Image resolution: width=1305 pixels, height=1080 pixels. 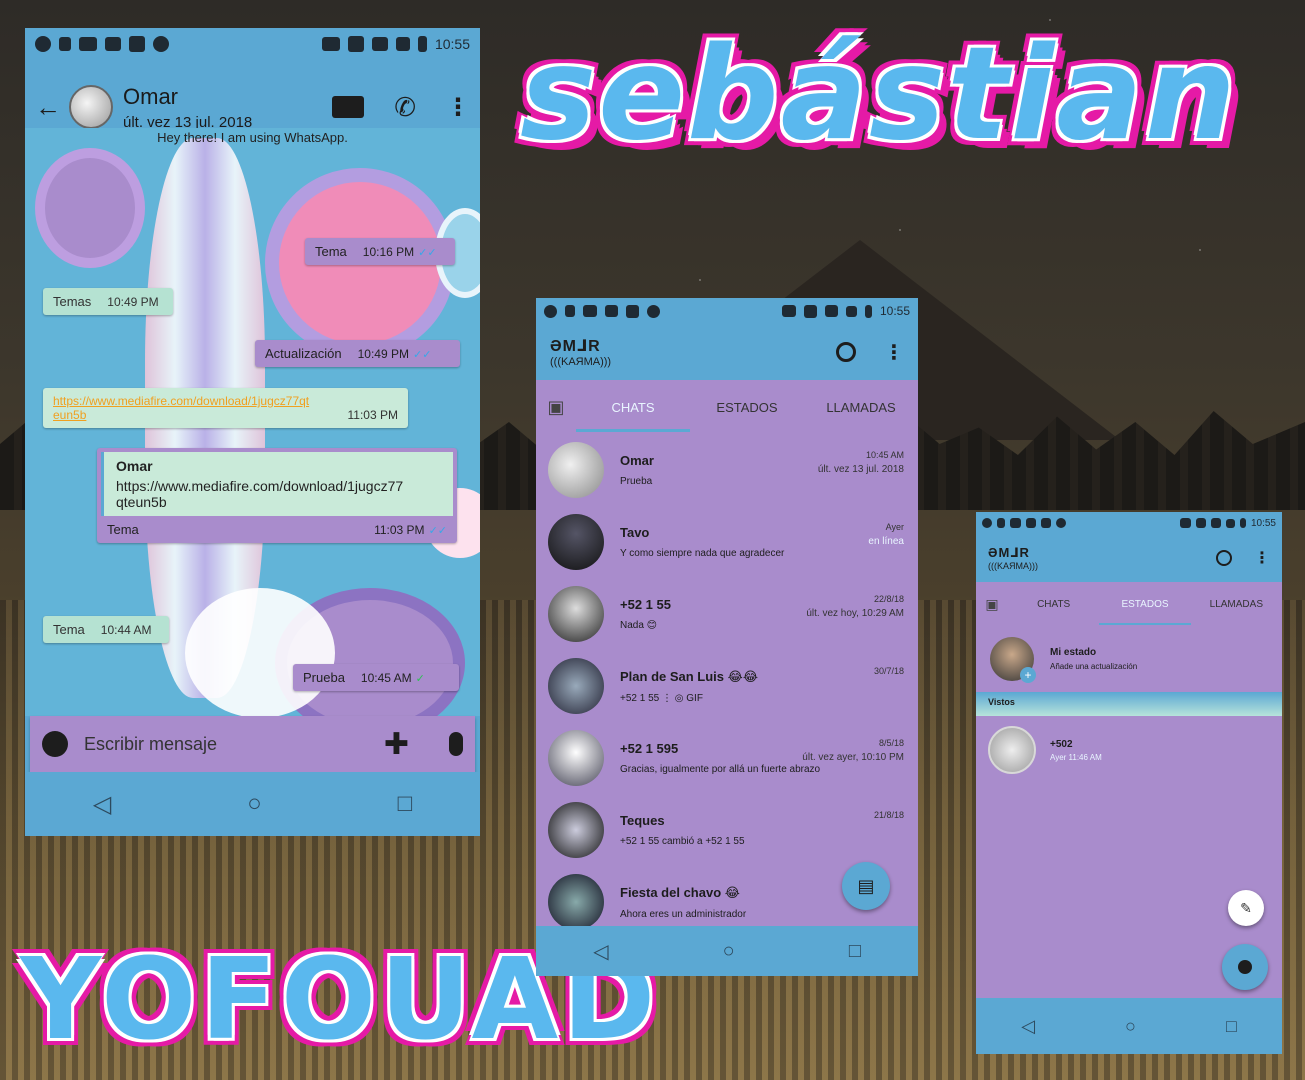 I want to click on vibrate-icon, so click(x=1200, y=523).